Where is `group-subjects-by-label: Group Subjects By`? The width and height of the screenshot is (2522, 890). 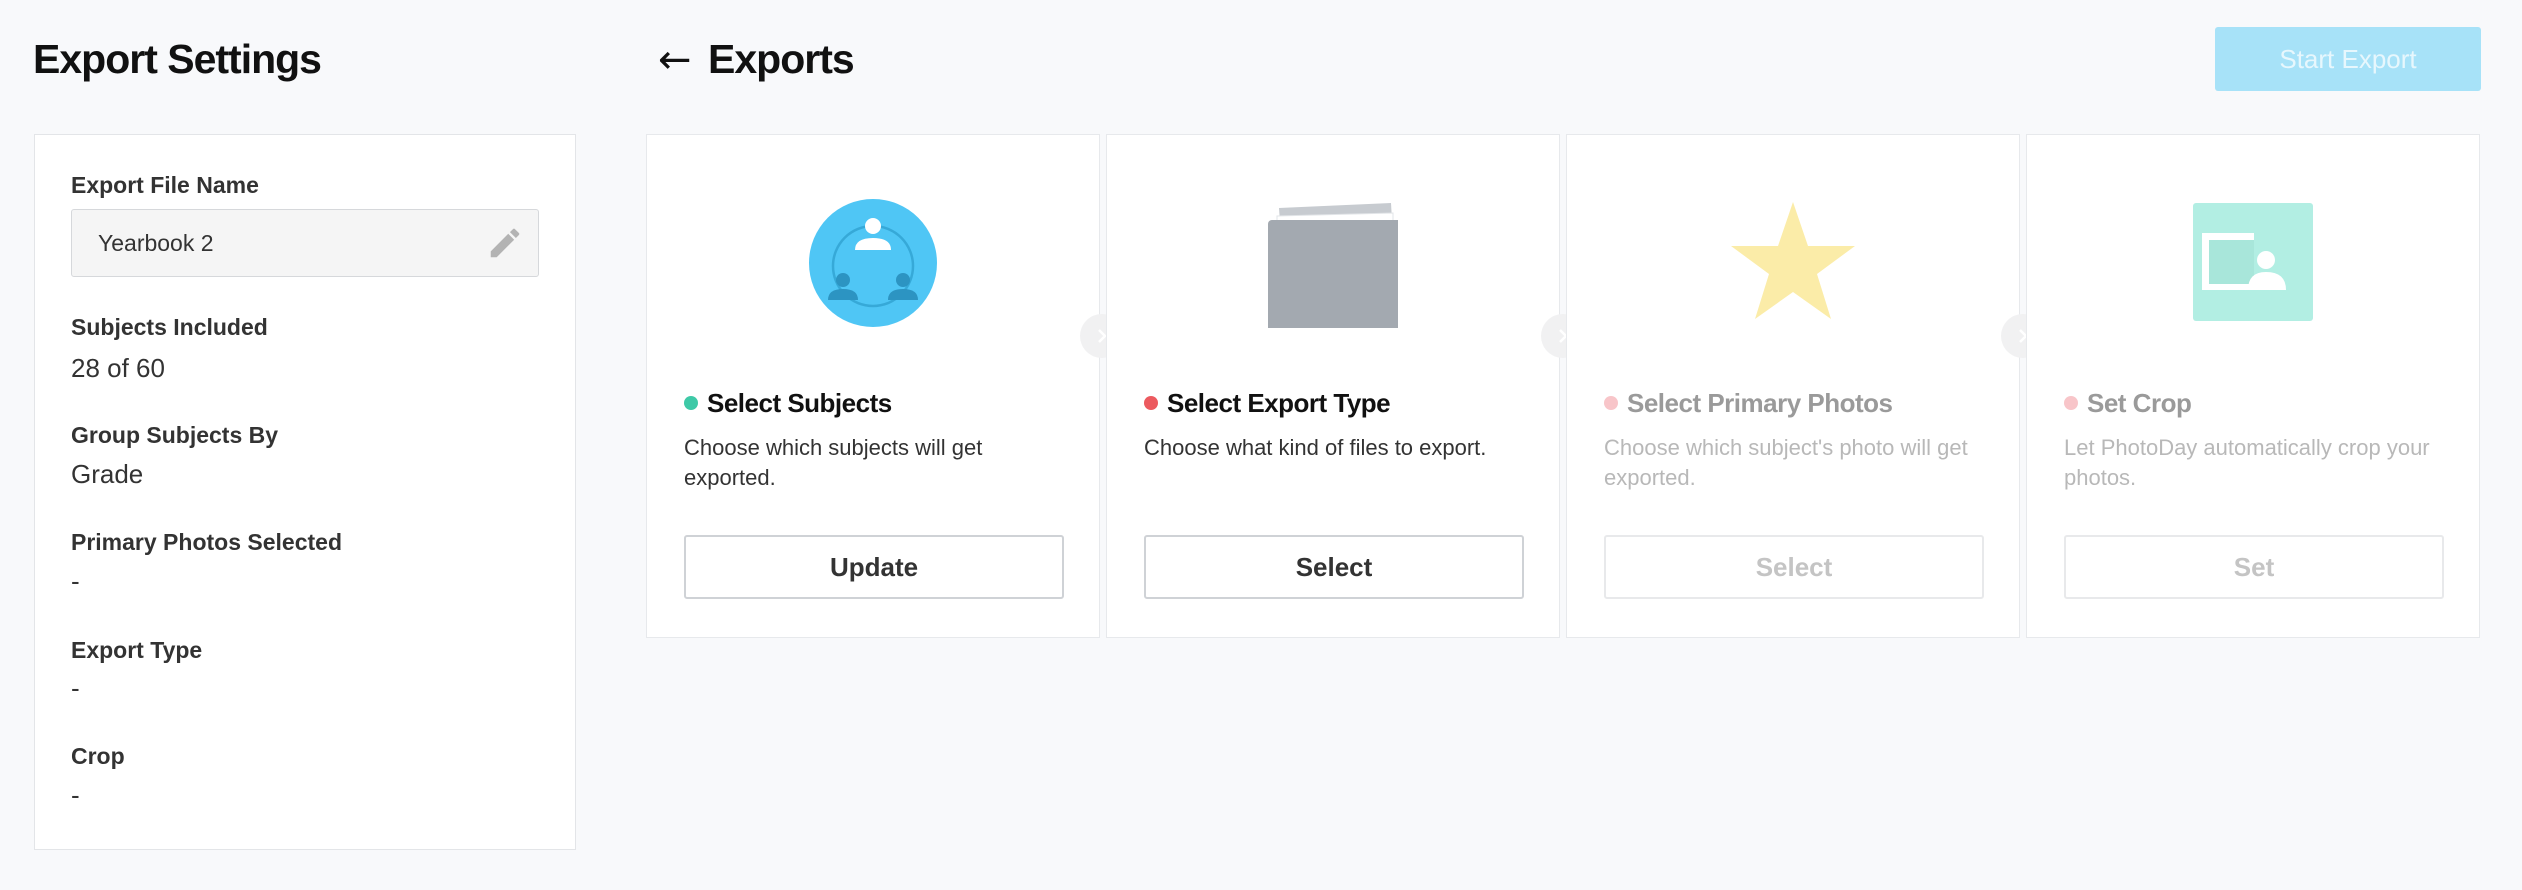
group-subjects-by-label: Group Subjects By is located at coordinates (175, 435).